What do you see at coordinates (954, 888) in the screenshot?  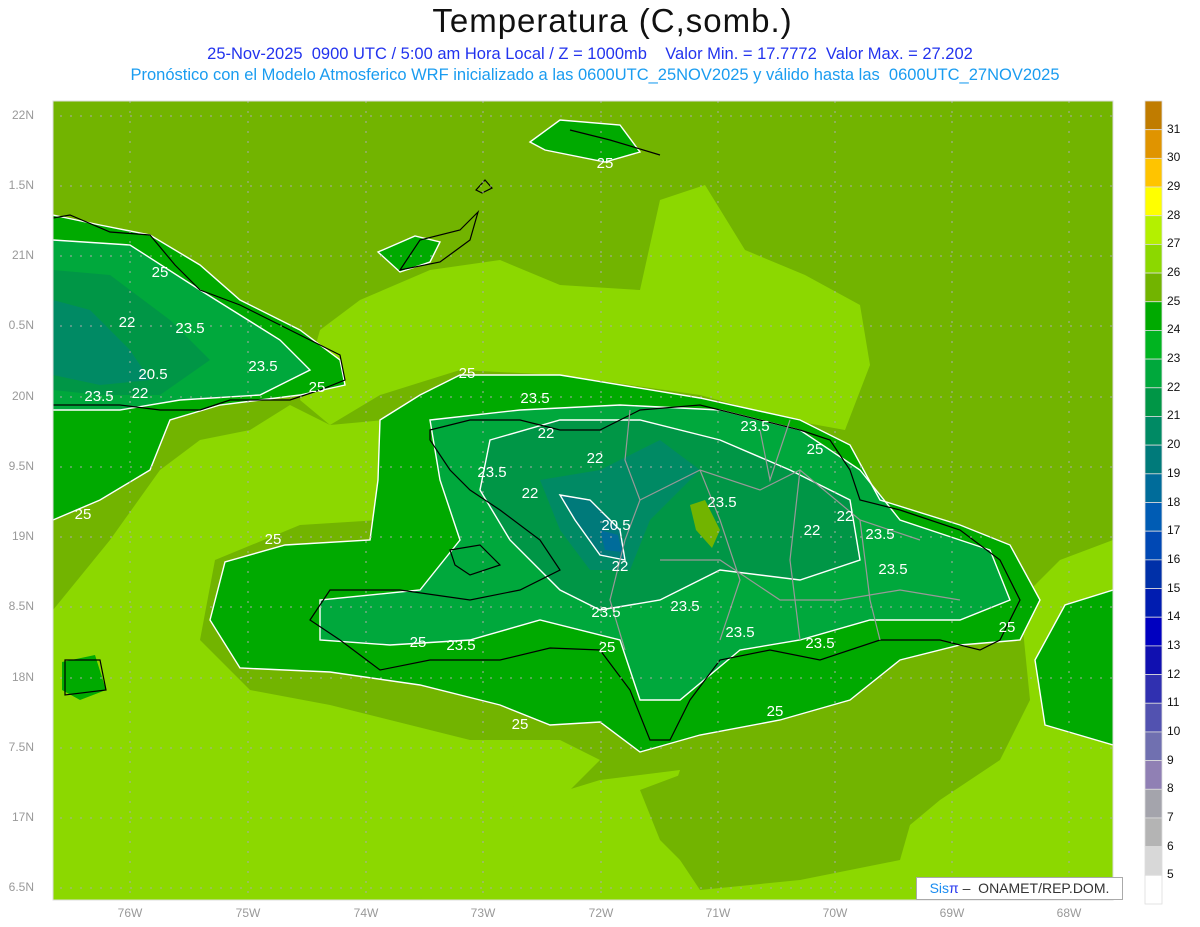 I see `credit-pi-logo: π` at bounding box center [954, 888].